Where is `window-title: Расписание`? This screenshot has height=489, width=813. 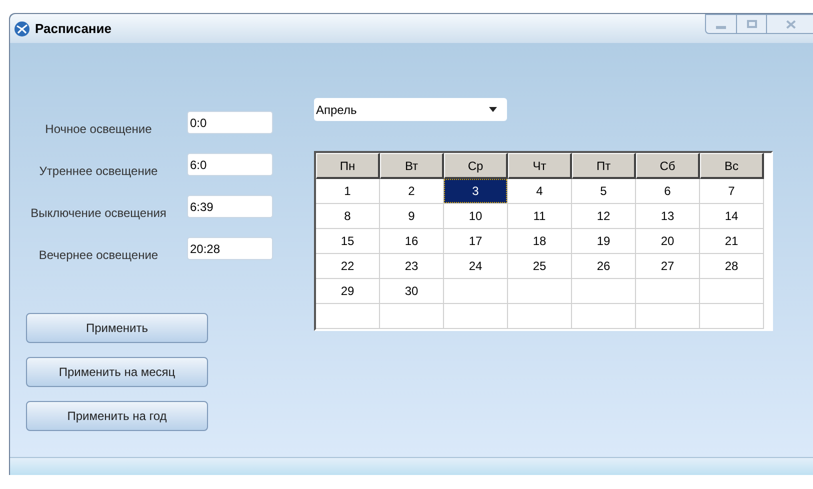
window-title: Расписание is located at coordinates (73, 29).